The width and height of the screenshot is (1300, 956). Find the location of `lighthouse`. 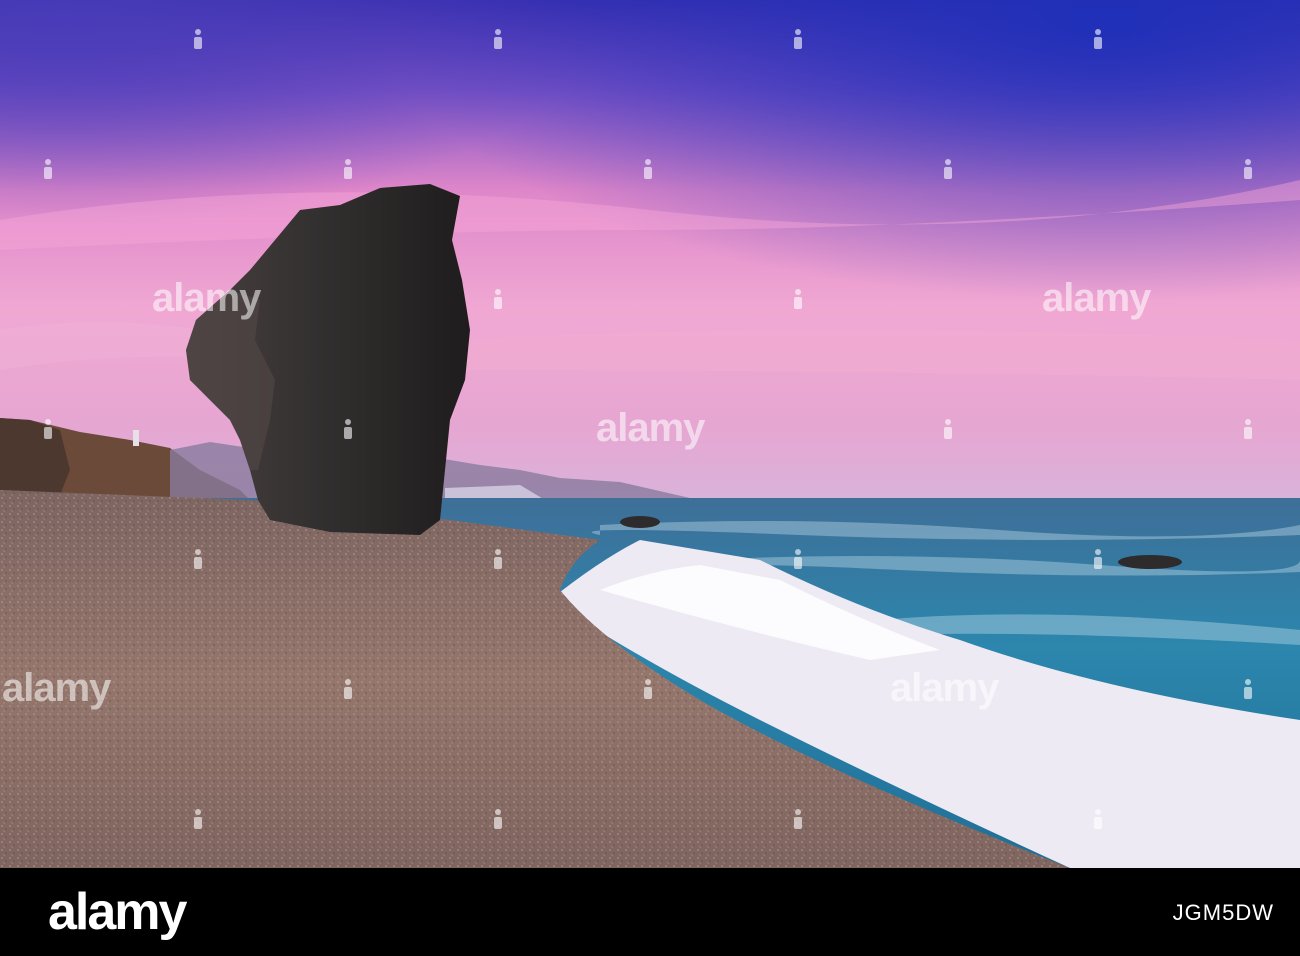

lighthouse is located at coordinates (136, 438).